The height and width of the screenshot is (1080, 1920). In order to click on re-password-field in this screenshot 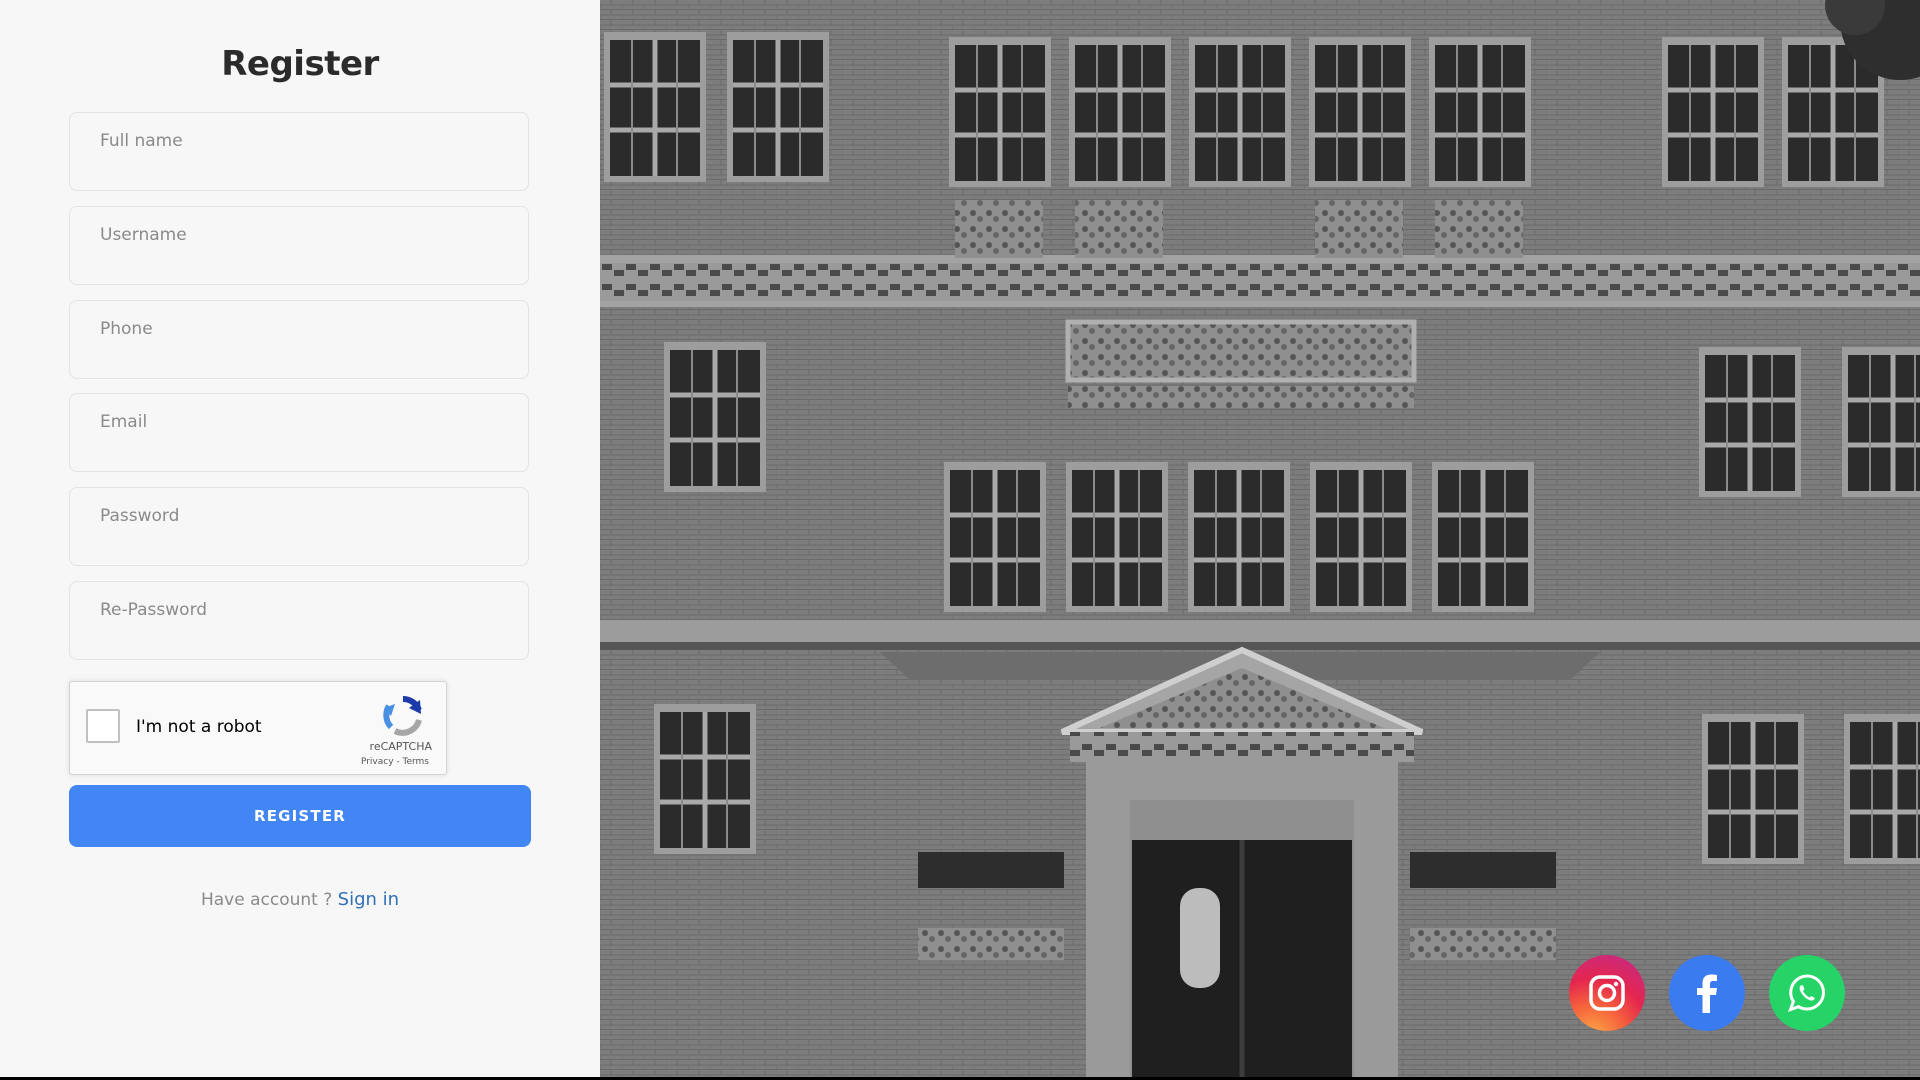, I will do `click(299, 620)`.